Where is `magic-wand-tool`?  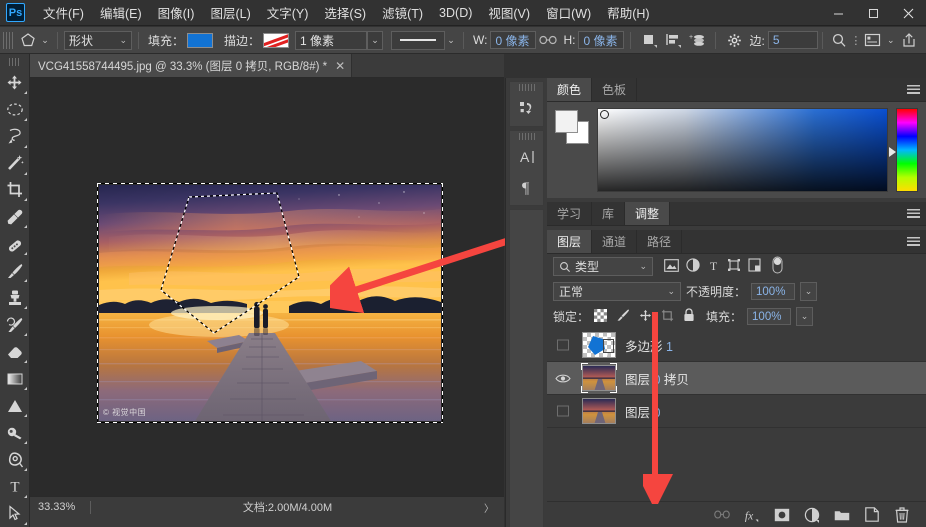
magic-wand-tool is located at coordinates (15, 163).